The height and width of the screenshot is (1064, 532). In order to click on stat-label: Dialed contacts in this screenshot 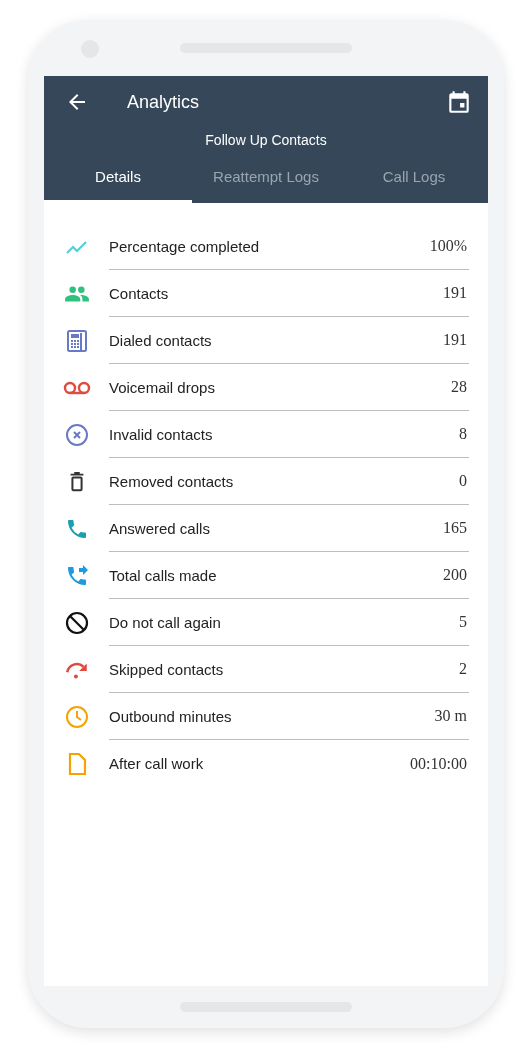, I will do `click(160, 340)`.